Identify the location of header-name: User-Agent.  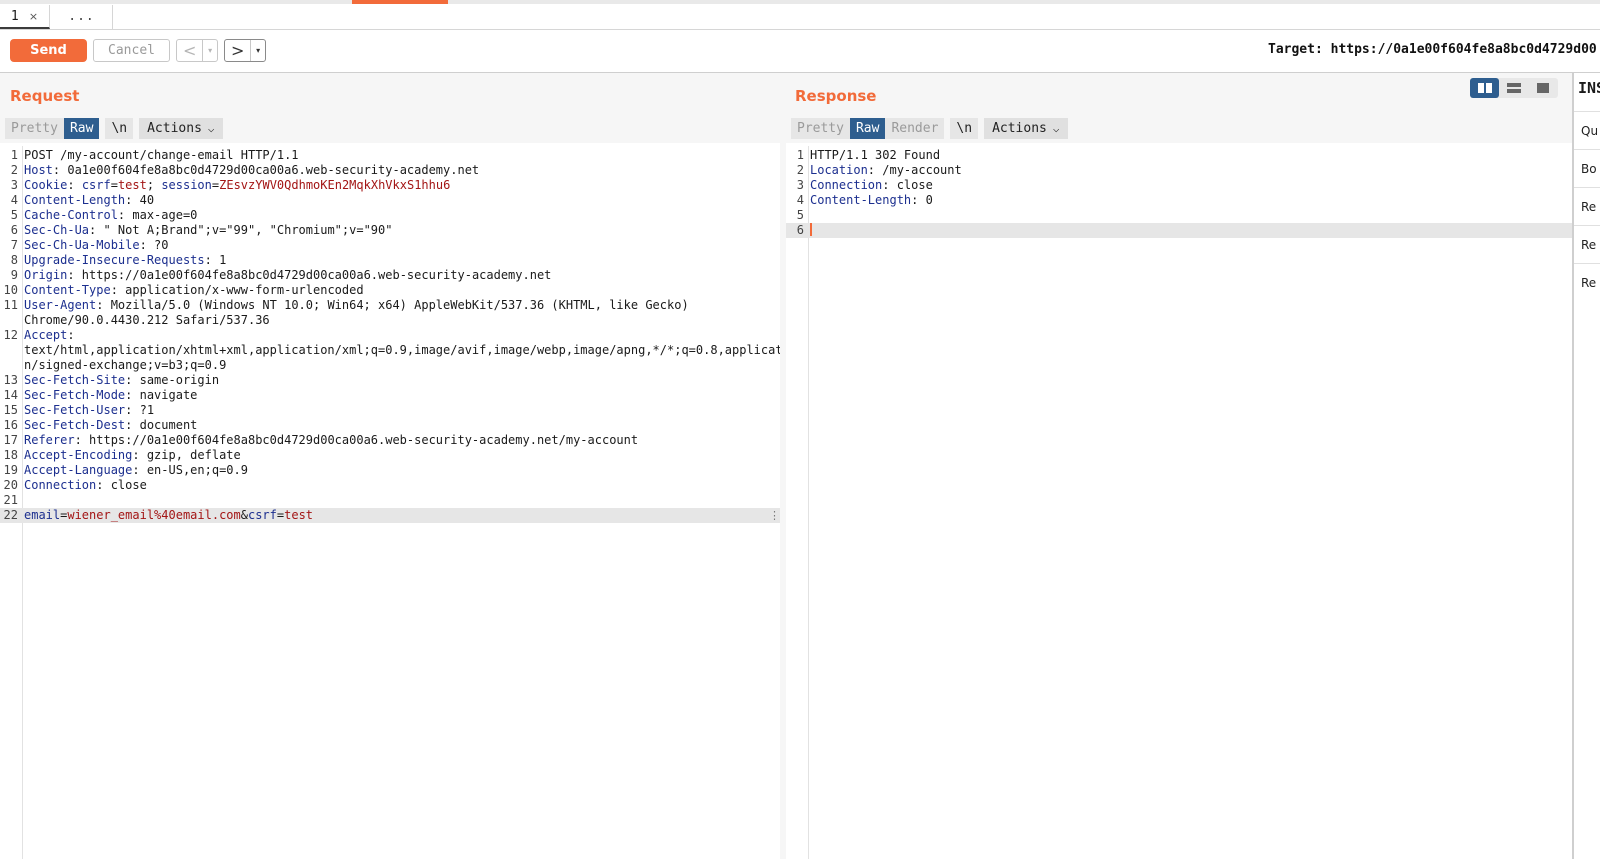
(60, 305).